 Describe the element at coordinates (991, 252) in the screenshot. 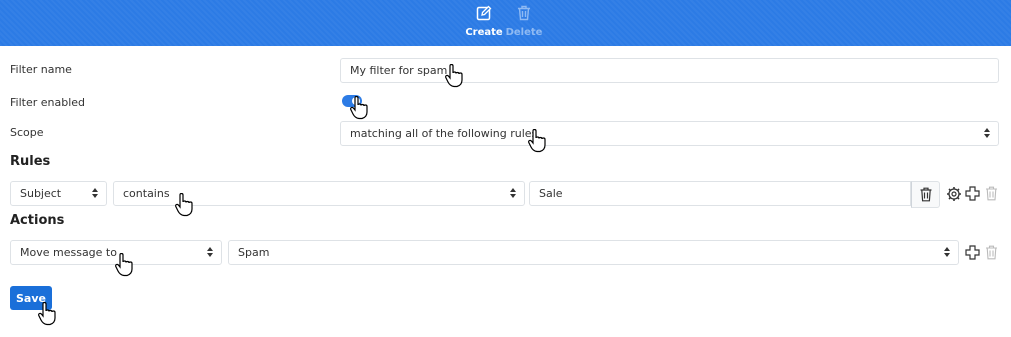

I see `remove-action-trash-icon` at that location.